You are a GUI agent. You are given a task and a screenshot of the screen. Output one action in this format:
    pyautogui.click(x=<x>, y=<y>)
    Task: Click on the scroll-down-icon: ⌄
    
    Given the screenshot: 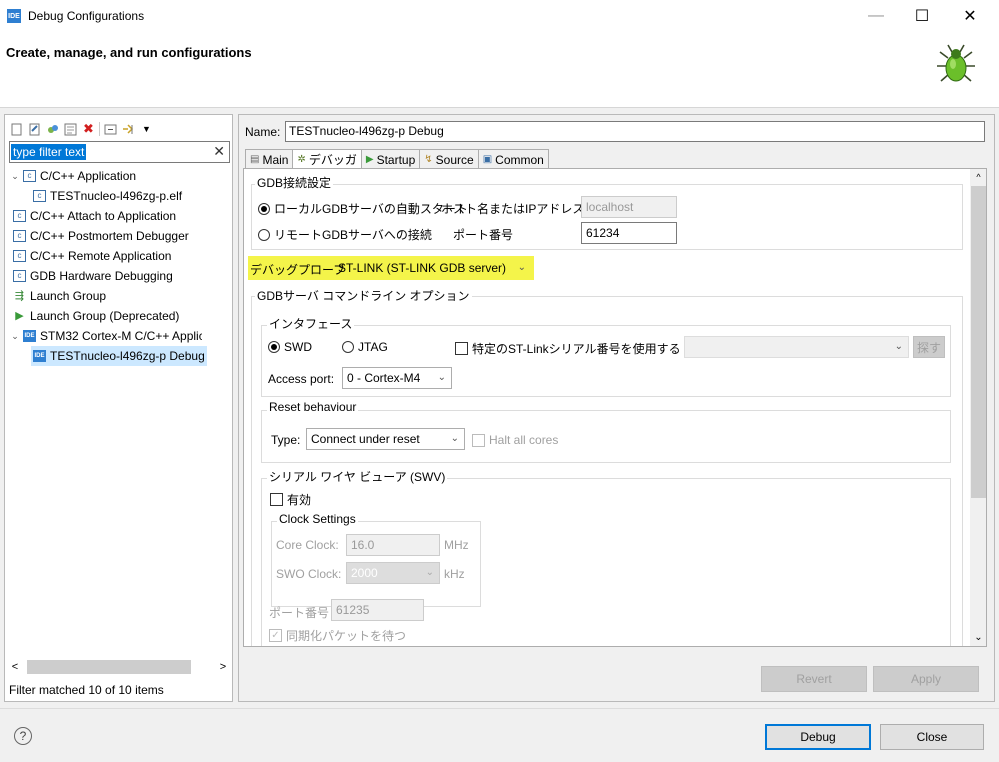 What is the action you would take?
    pyautogui.click(x=978, y=637)
    